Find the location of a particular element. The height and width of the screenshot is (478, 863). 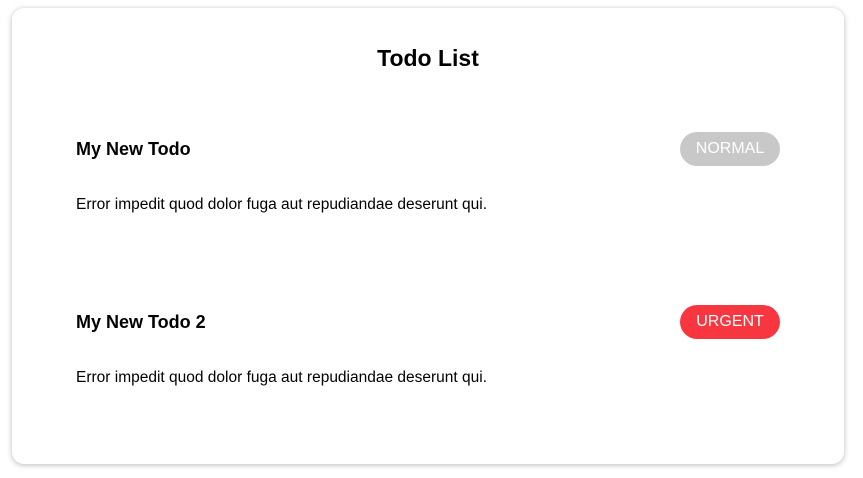

todo-title: My New Todo 2 is located at coordinates (141, 322).